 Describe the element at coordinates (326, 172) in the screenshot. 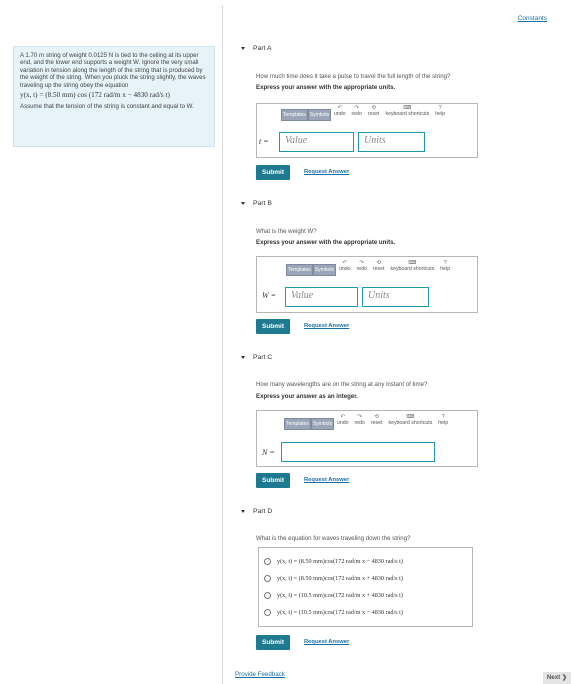

I see `part-a-request-answer: Request Answer` at that location.